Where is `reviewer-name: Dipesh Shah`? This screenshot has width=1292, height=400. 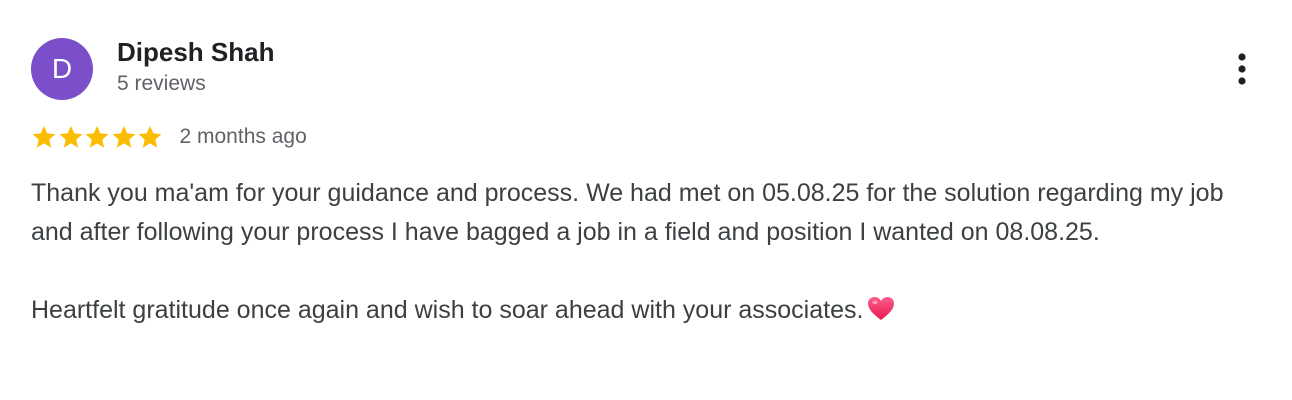
reviewer-name: Dipesh Shah is located at coordinates (195, 52).